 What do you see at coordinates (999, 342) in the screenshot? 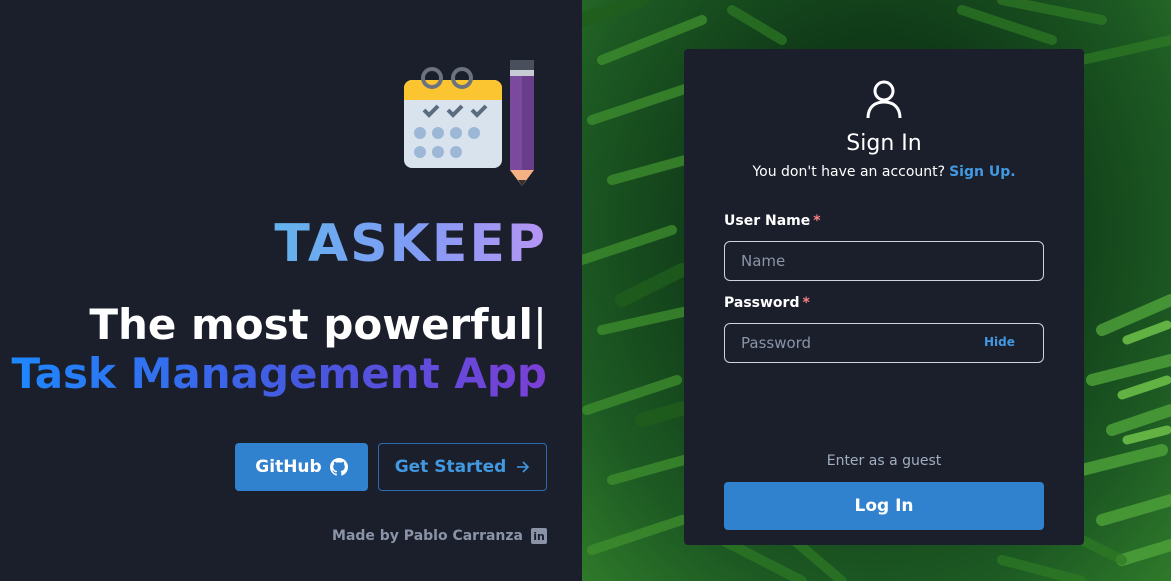
I see `hide-password-button: Hide` at bounding box center [999, 342].